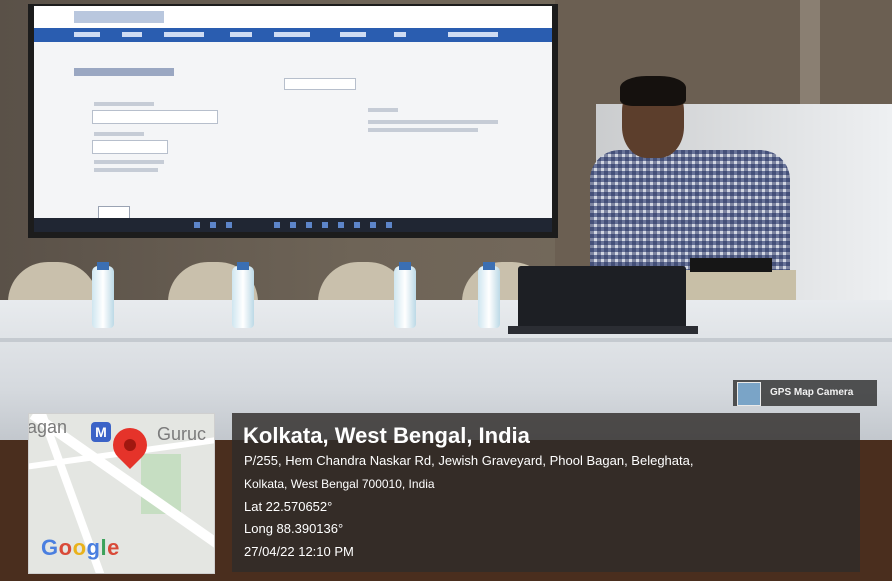 The width and height of the screenshot is (892, 581). Describe the element at coordinates (749, 394) in the screenshot. I see `gps-camera-app-icon` at that location.